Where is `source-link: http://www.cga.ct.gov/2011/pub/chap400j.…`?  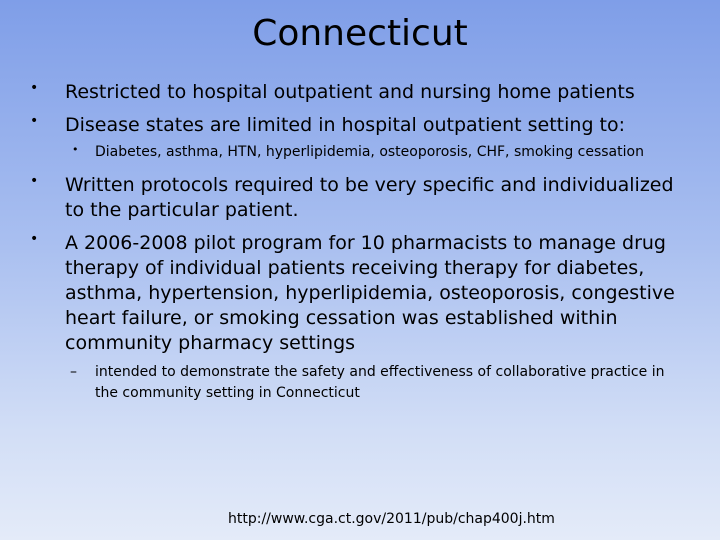
source-link: http://www.cga.ct.gov/2011/pub/chap400j.… is located at coordinates (391, 519).